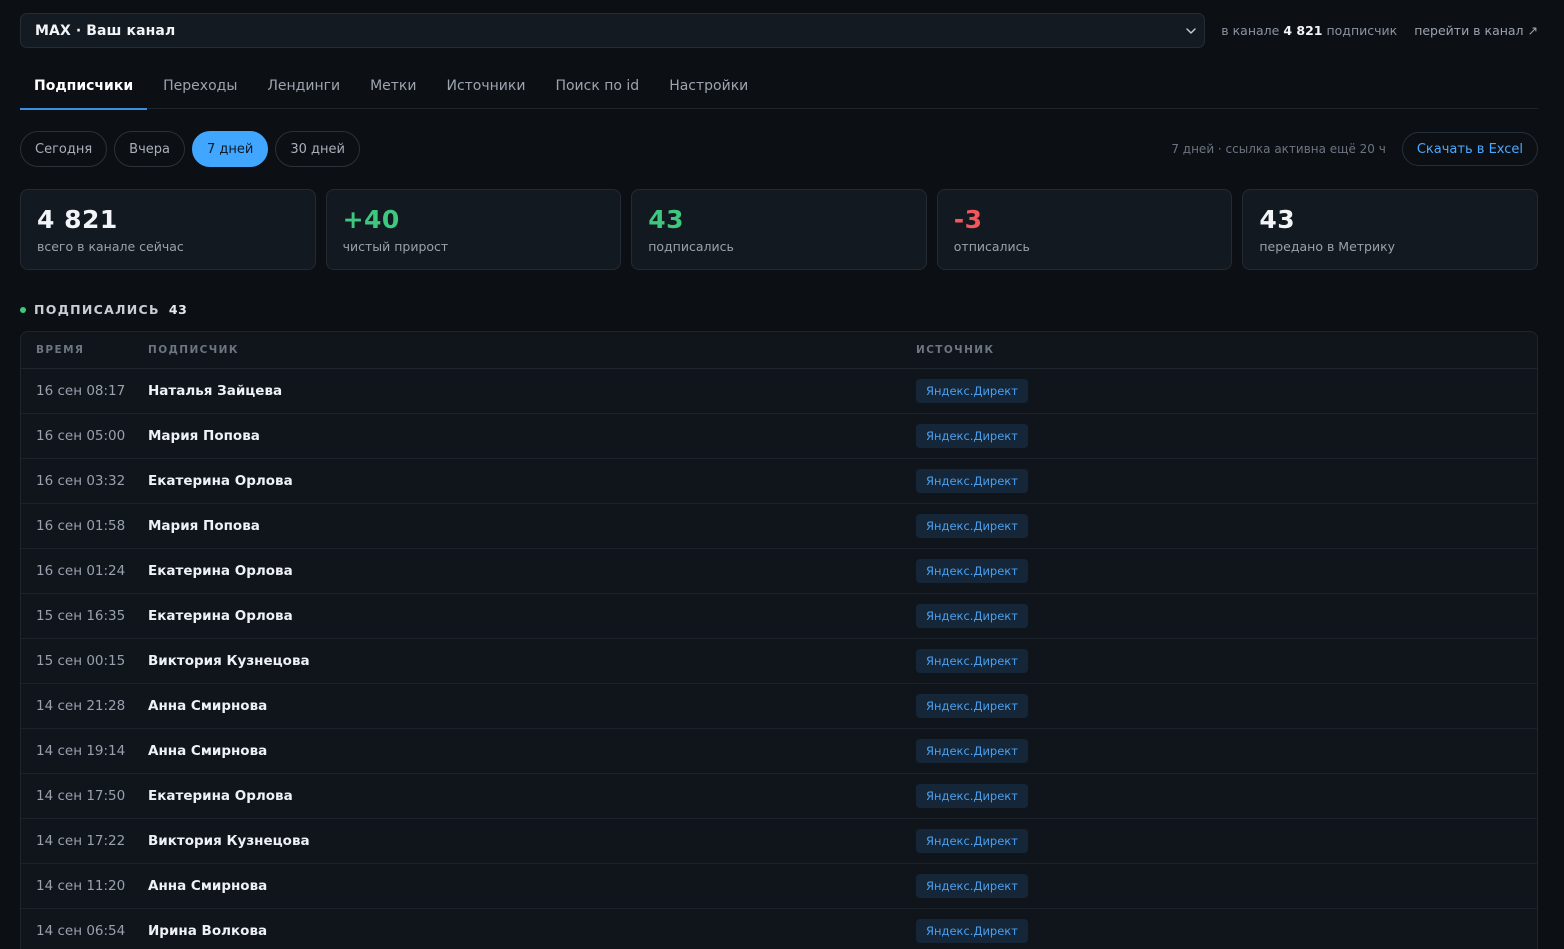 The width and height of the screenshot is (1564, 949). I want to click on stat-card: +40 чистый прирост, so click(473, 229).